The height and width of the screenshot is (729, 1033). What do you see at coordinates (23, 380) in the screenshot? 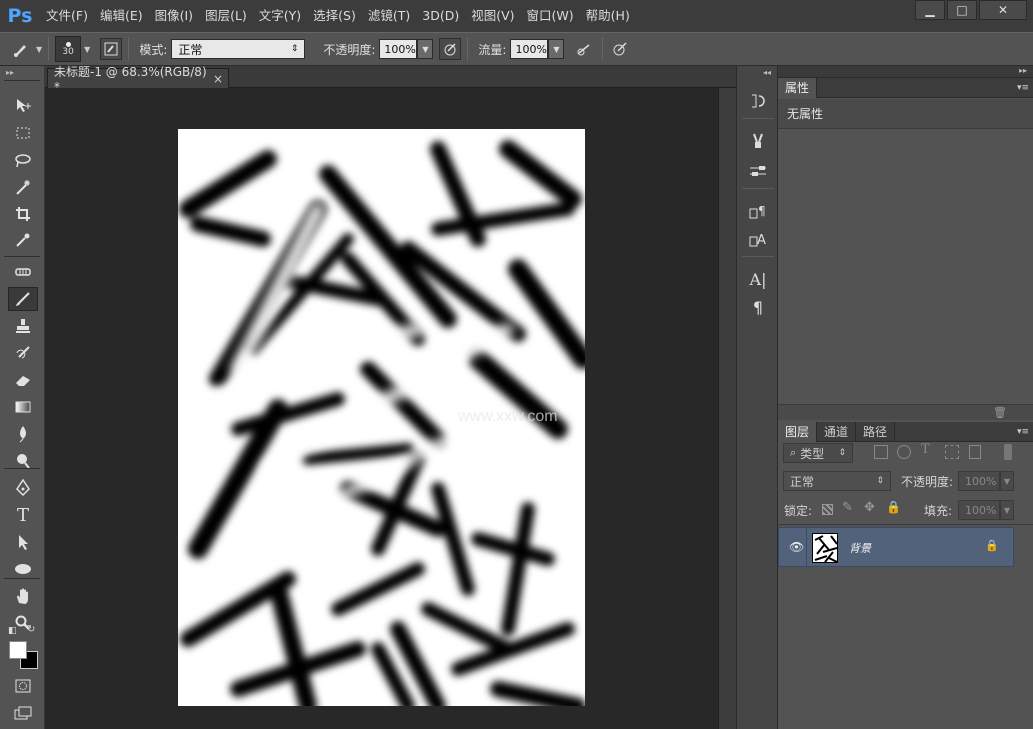
I see `eraser-icon` at bounding box center [23, 380].